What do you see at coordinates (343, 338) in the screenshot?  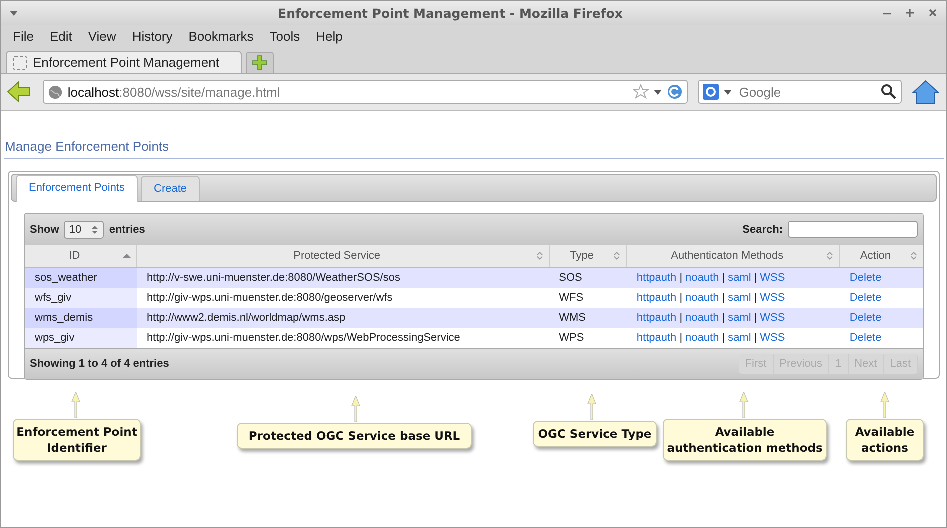 I see `table-cell: http://giv-wps.uni-muenster.de:8080/wps/WebProcessingService` at bounding box center [343, 338].